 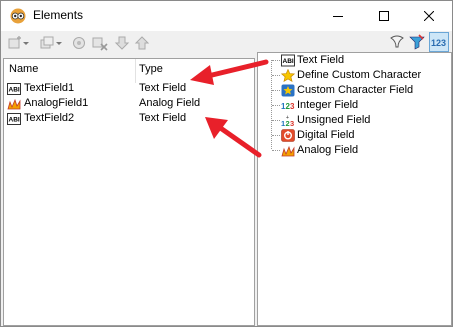 What do you see at coordinates (288, 90) in the screenshot?
I see `custom-character-icon` at bounding box center [288, 90].